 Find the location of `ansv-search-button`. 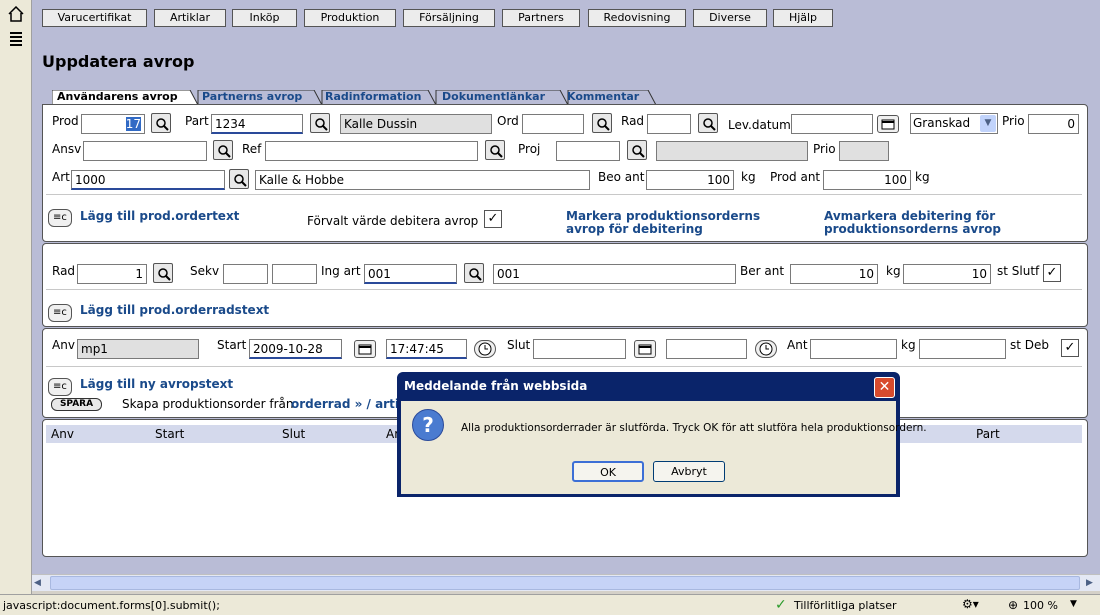

ansv-search-button is located at coordinates (223, 150).